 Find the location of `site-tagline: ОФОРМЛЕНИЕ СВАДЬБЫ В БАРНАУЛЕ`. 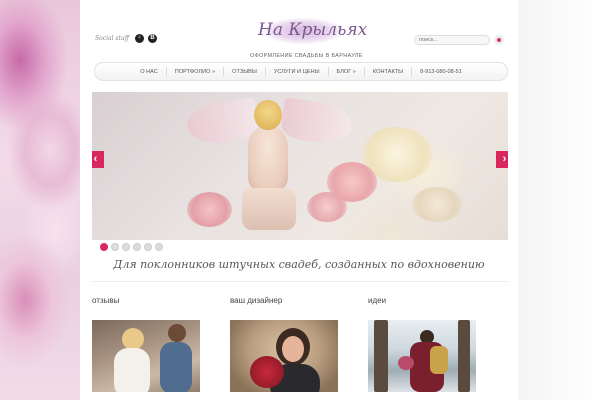

site-tagline: ОФОРМЛЕНИЕ СВАДЬБЫ В БАРНАУЛЕ is located at coordinates (306, 56).